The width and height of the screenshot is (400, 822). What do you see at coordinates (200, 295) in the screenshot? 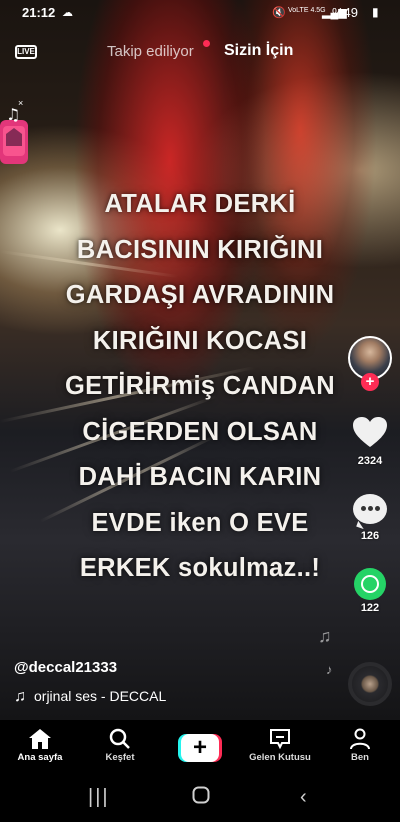
I see `caption-line: GARDAŞI AVRADININ` at bounding box center [200, 295].